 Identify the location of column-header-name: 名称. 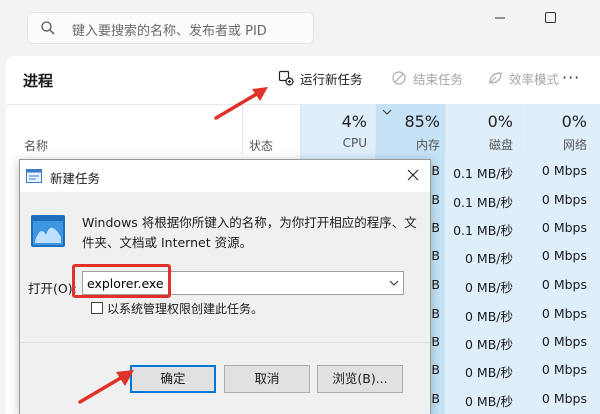
(36, 145).